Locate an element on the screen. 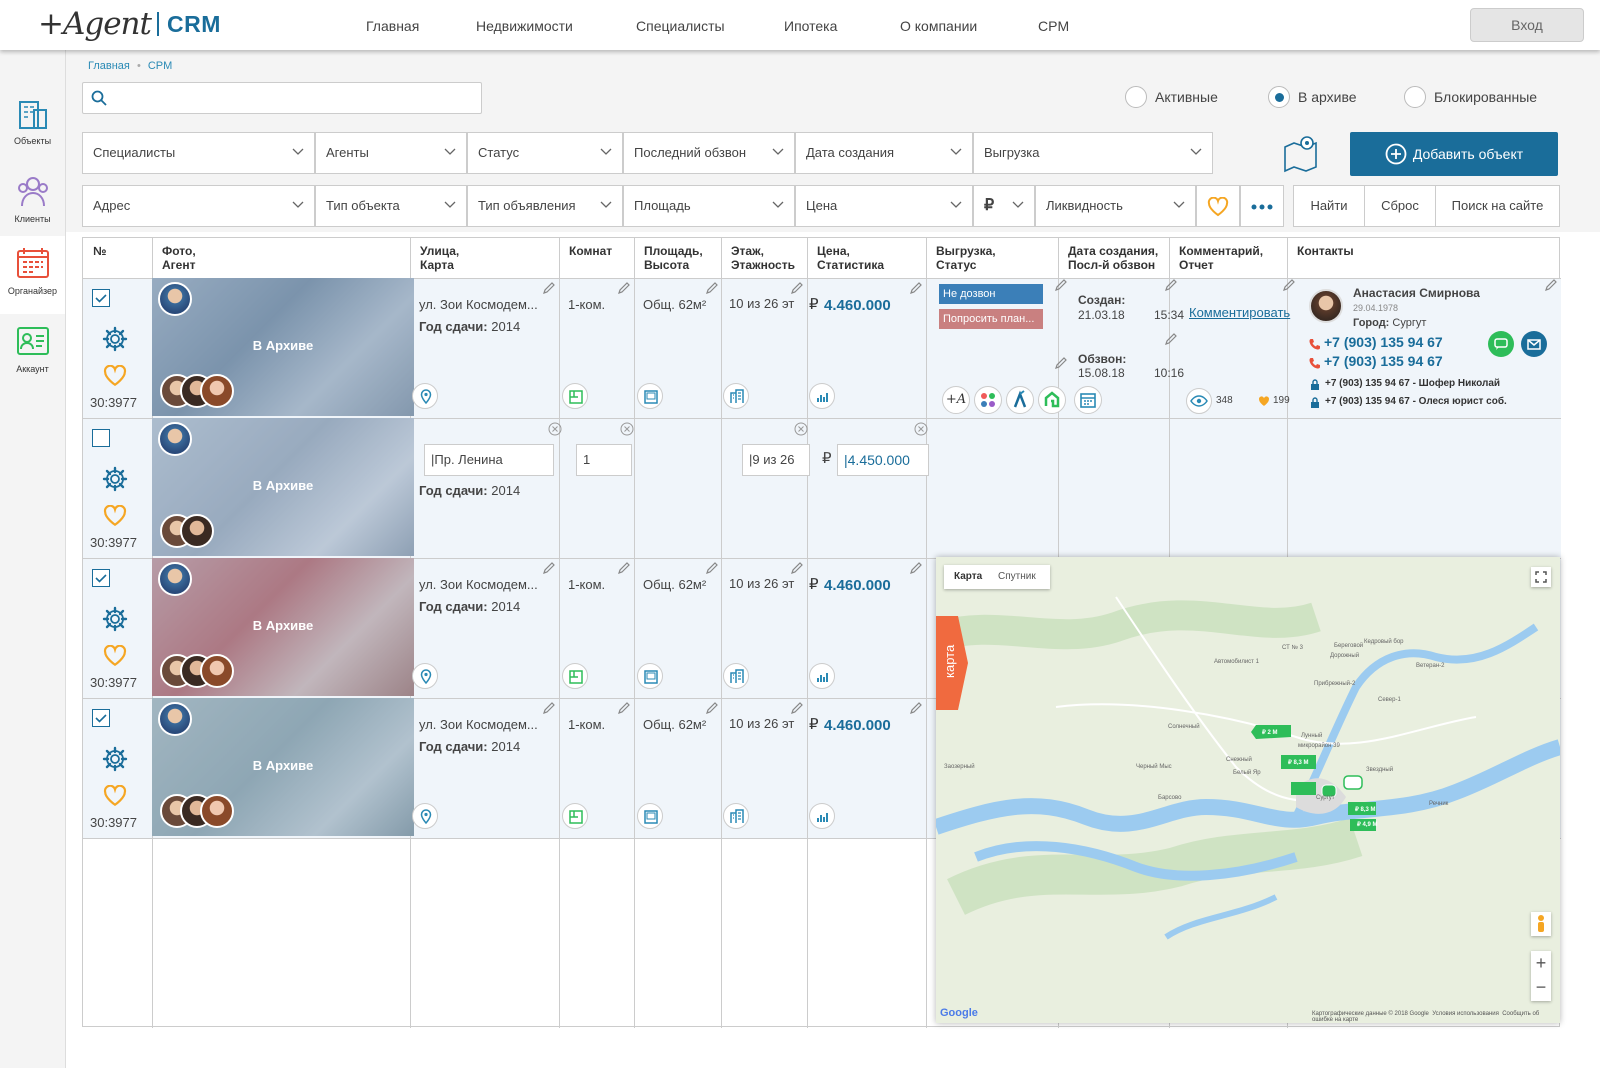  site-search-button: Поиск на сайте is located at coordinates (1497, 206).